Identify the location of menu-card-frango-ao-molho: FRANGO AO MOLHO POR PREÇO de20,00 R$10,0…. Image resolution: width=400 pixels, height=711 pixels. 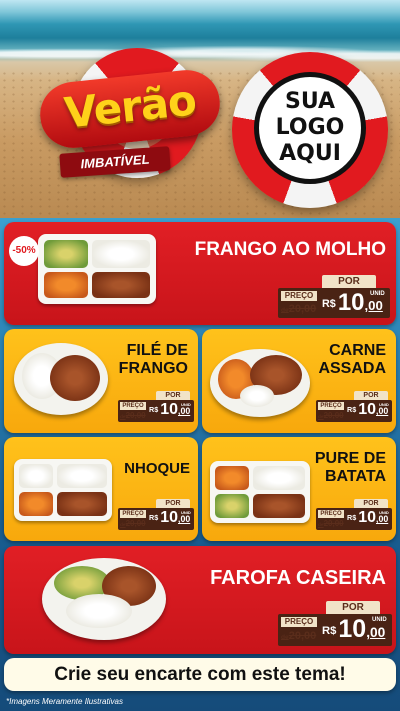
(200, 273).